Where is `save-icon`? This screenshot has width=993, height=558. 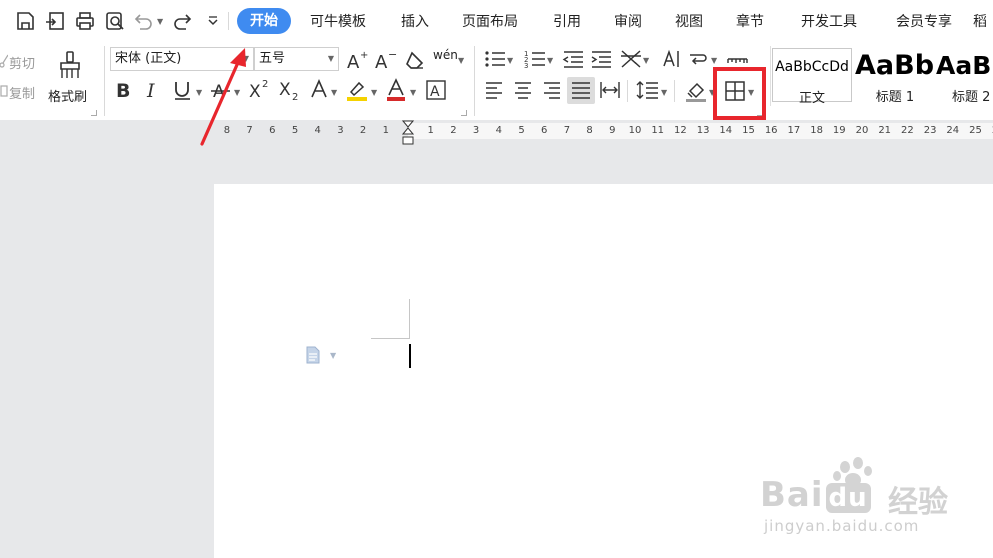
save-icon is located at coordinates (25, 21).